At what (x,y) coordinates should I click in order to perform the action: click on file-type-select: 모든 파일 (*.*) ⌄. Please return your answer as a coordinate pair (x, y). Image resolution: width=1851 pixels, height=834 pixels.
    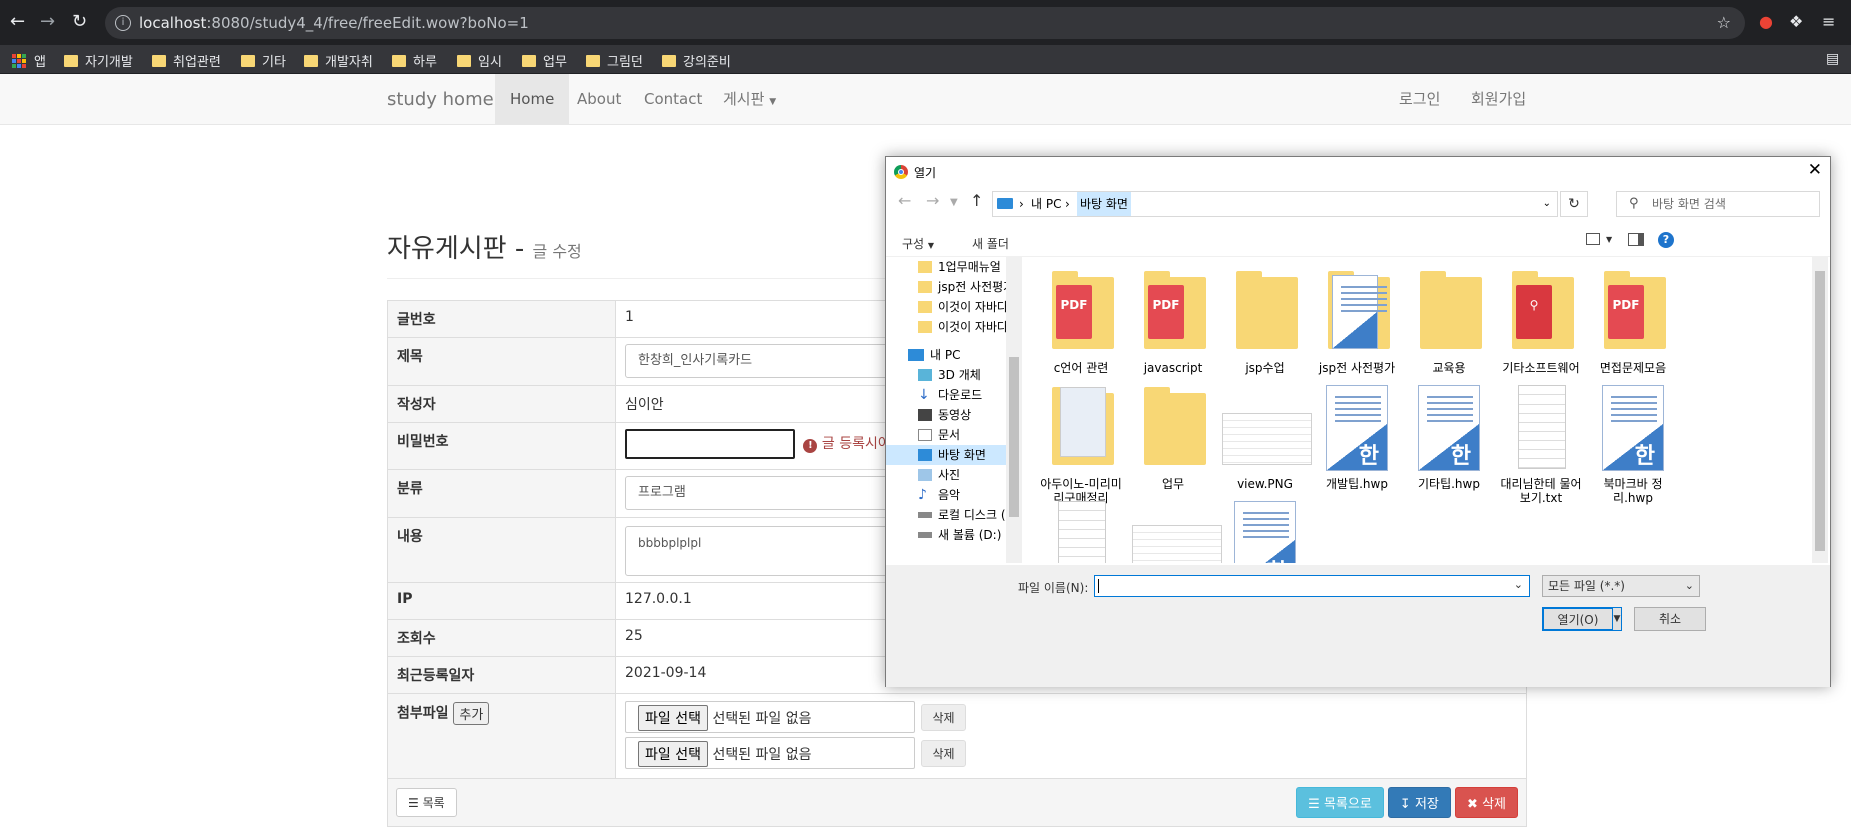
    Looking at the image, I should click on (1621, 586).